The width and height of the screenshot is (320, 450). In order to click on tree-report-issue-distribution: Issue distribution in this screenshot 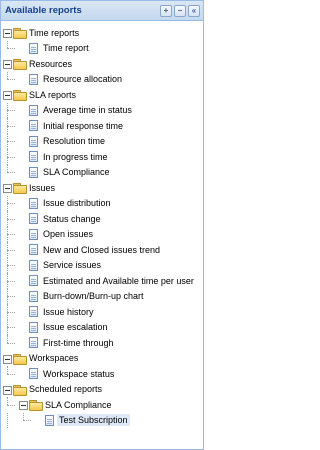, I will do `click(102, 203)`.